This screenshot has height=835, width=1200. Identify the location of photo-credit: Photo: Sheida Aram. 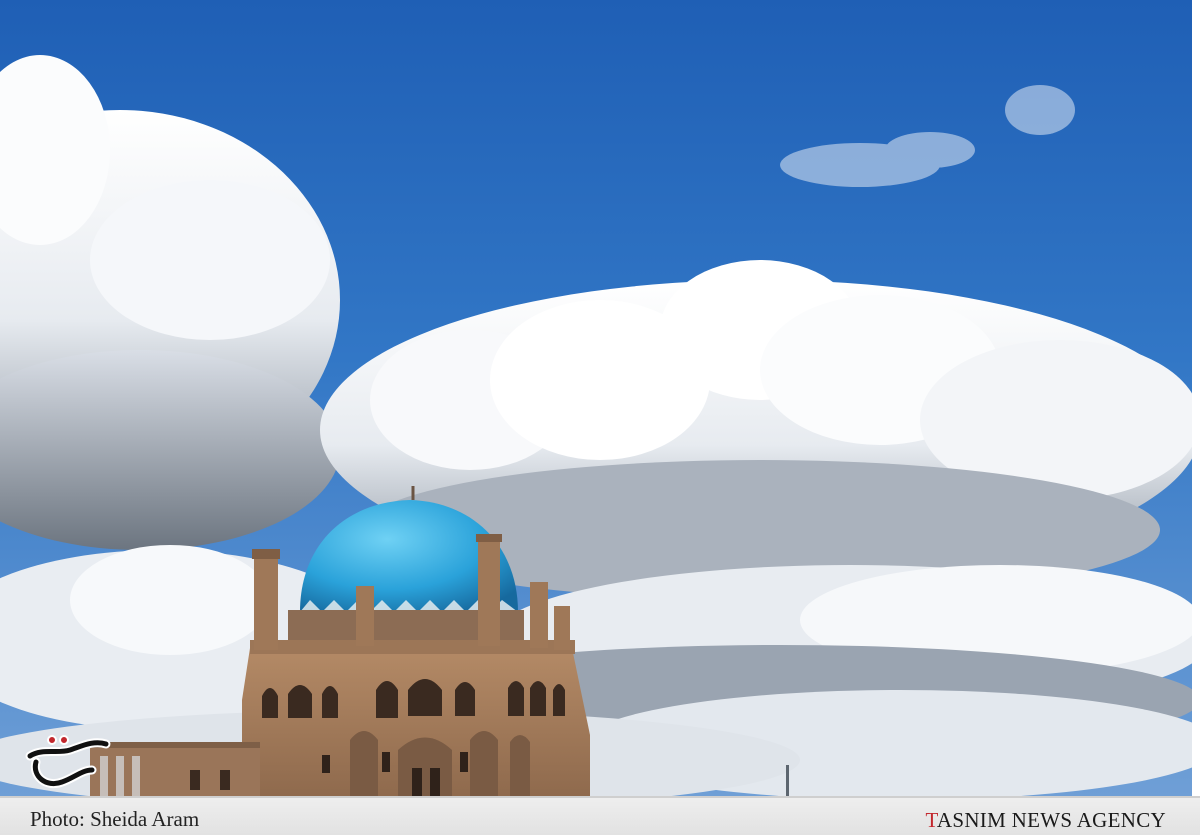
(115, 819).